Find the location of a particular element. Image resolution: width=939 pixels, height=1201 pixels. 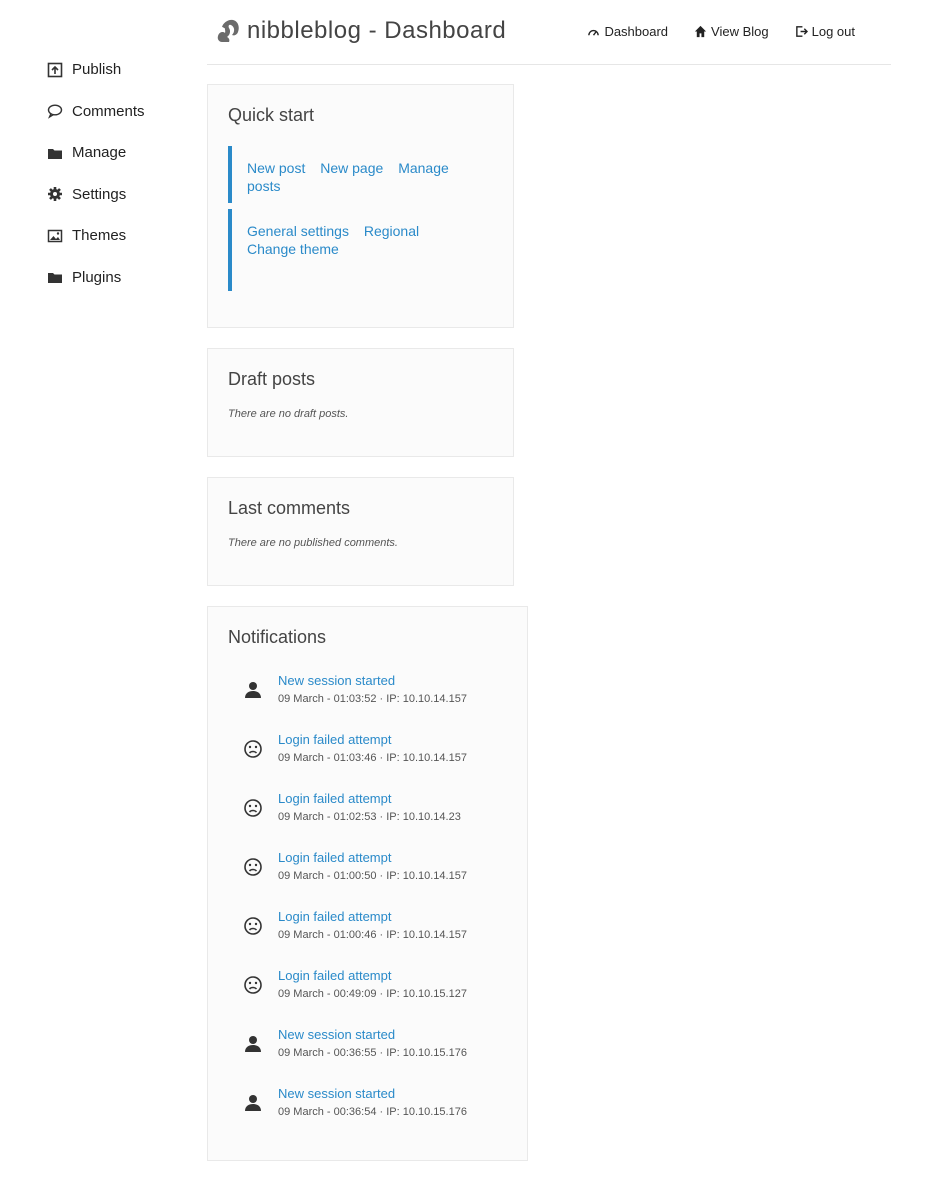

comments-icon is located at coordinates (55, 111).